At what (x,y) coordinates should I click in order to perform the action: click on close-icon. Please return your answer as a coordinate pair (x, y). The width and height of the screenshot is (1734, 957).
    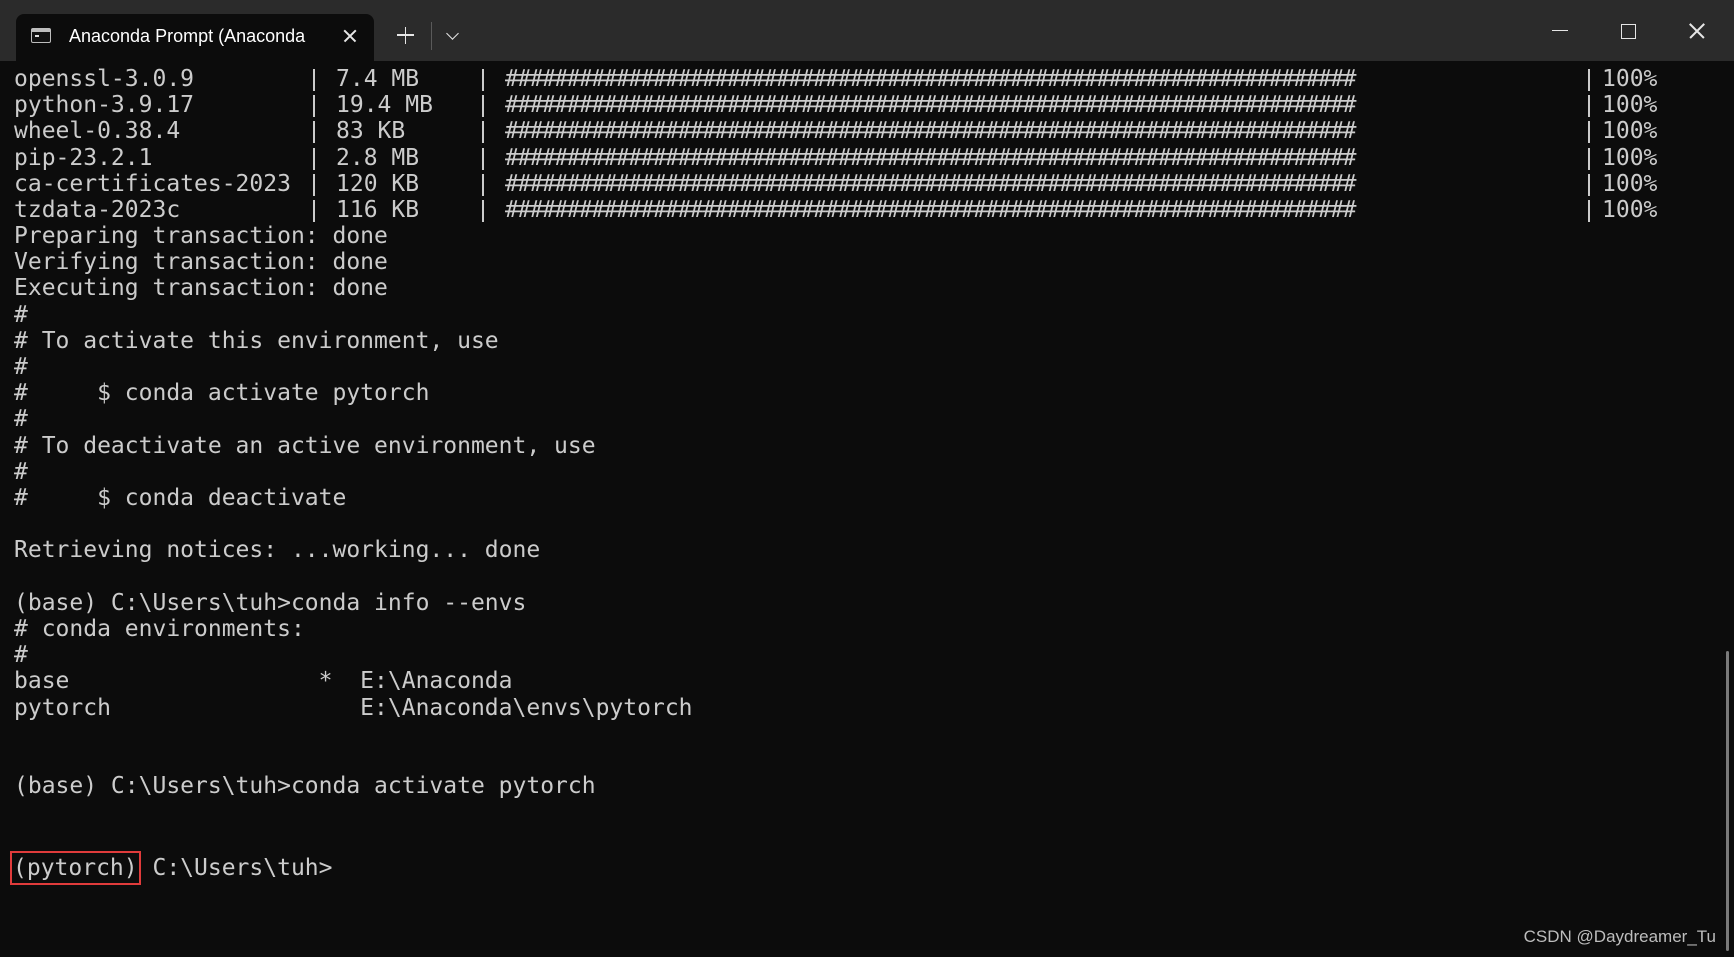
    Looking at the image, I should click on (1696, 31).